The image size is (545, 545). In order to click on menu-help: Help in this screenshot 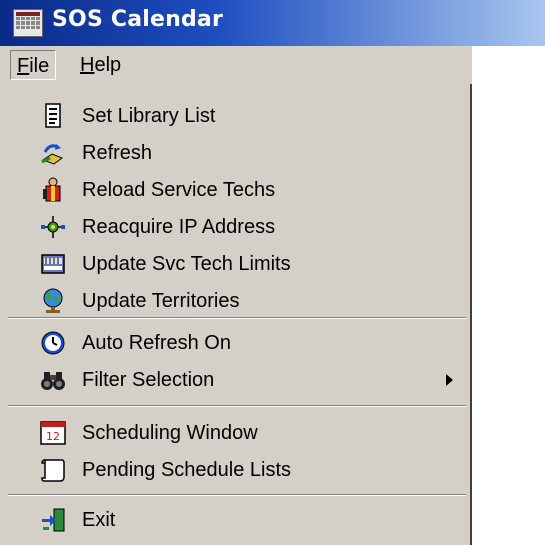, I will do `click(100, 65)`.